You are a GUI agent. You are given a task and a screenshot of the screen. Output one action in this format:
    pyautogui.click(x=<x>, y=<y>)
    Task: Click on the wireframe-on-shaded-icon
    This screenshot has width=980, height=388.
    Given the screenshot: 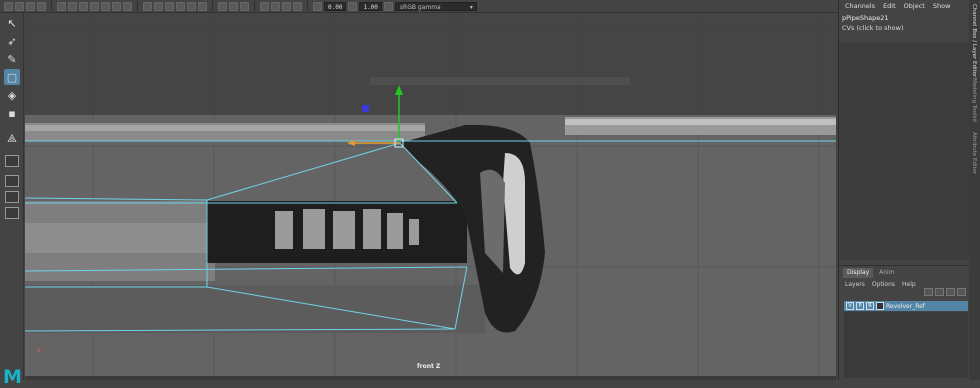 What is the action you would take?
    pyautogui.click(x=169, y=6)
    